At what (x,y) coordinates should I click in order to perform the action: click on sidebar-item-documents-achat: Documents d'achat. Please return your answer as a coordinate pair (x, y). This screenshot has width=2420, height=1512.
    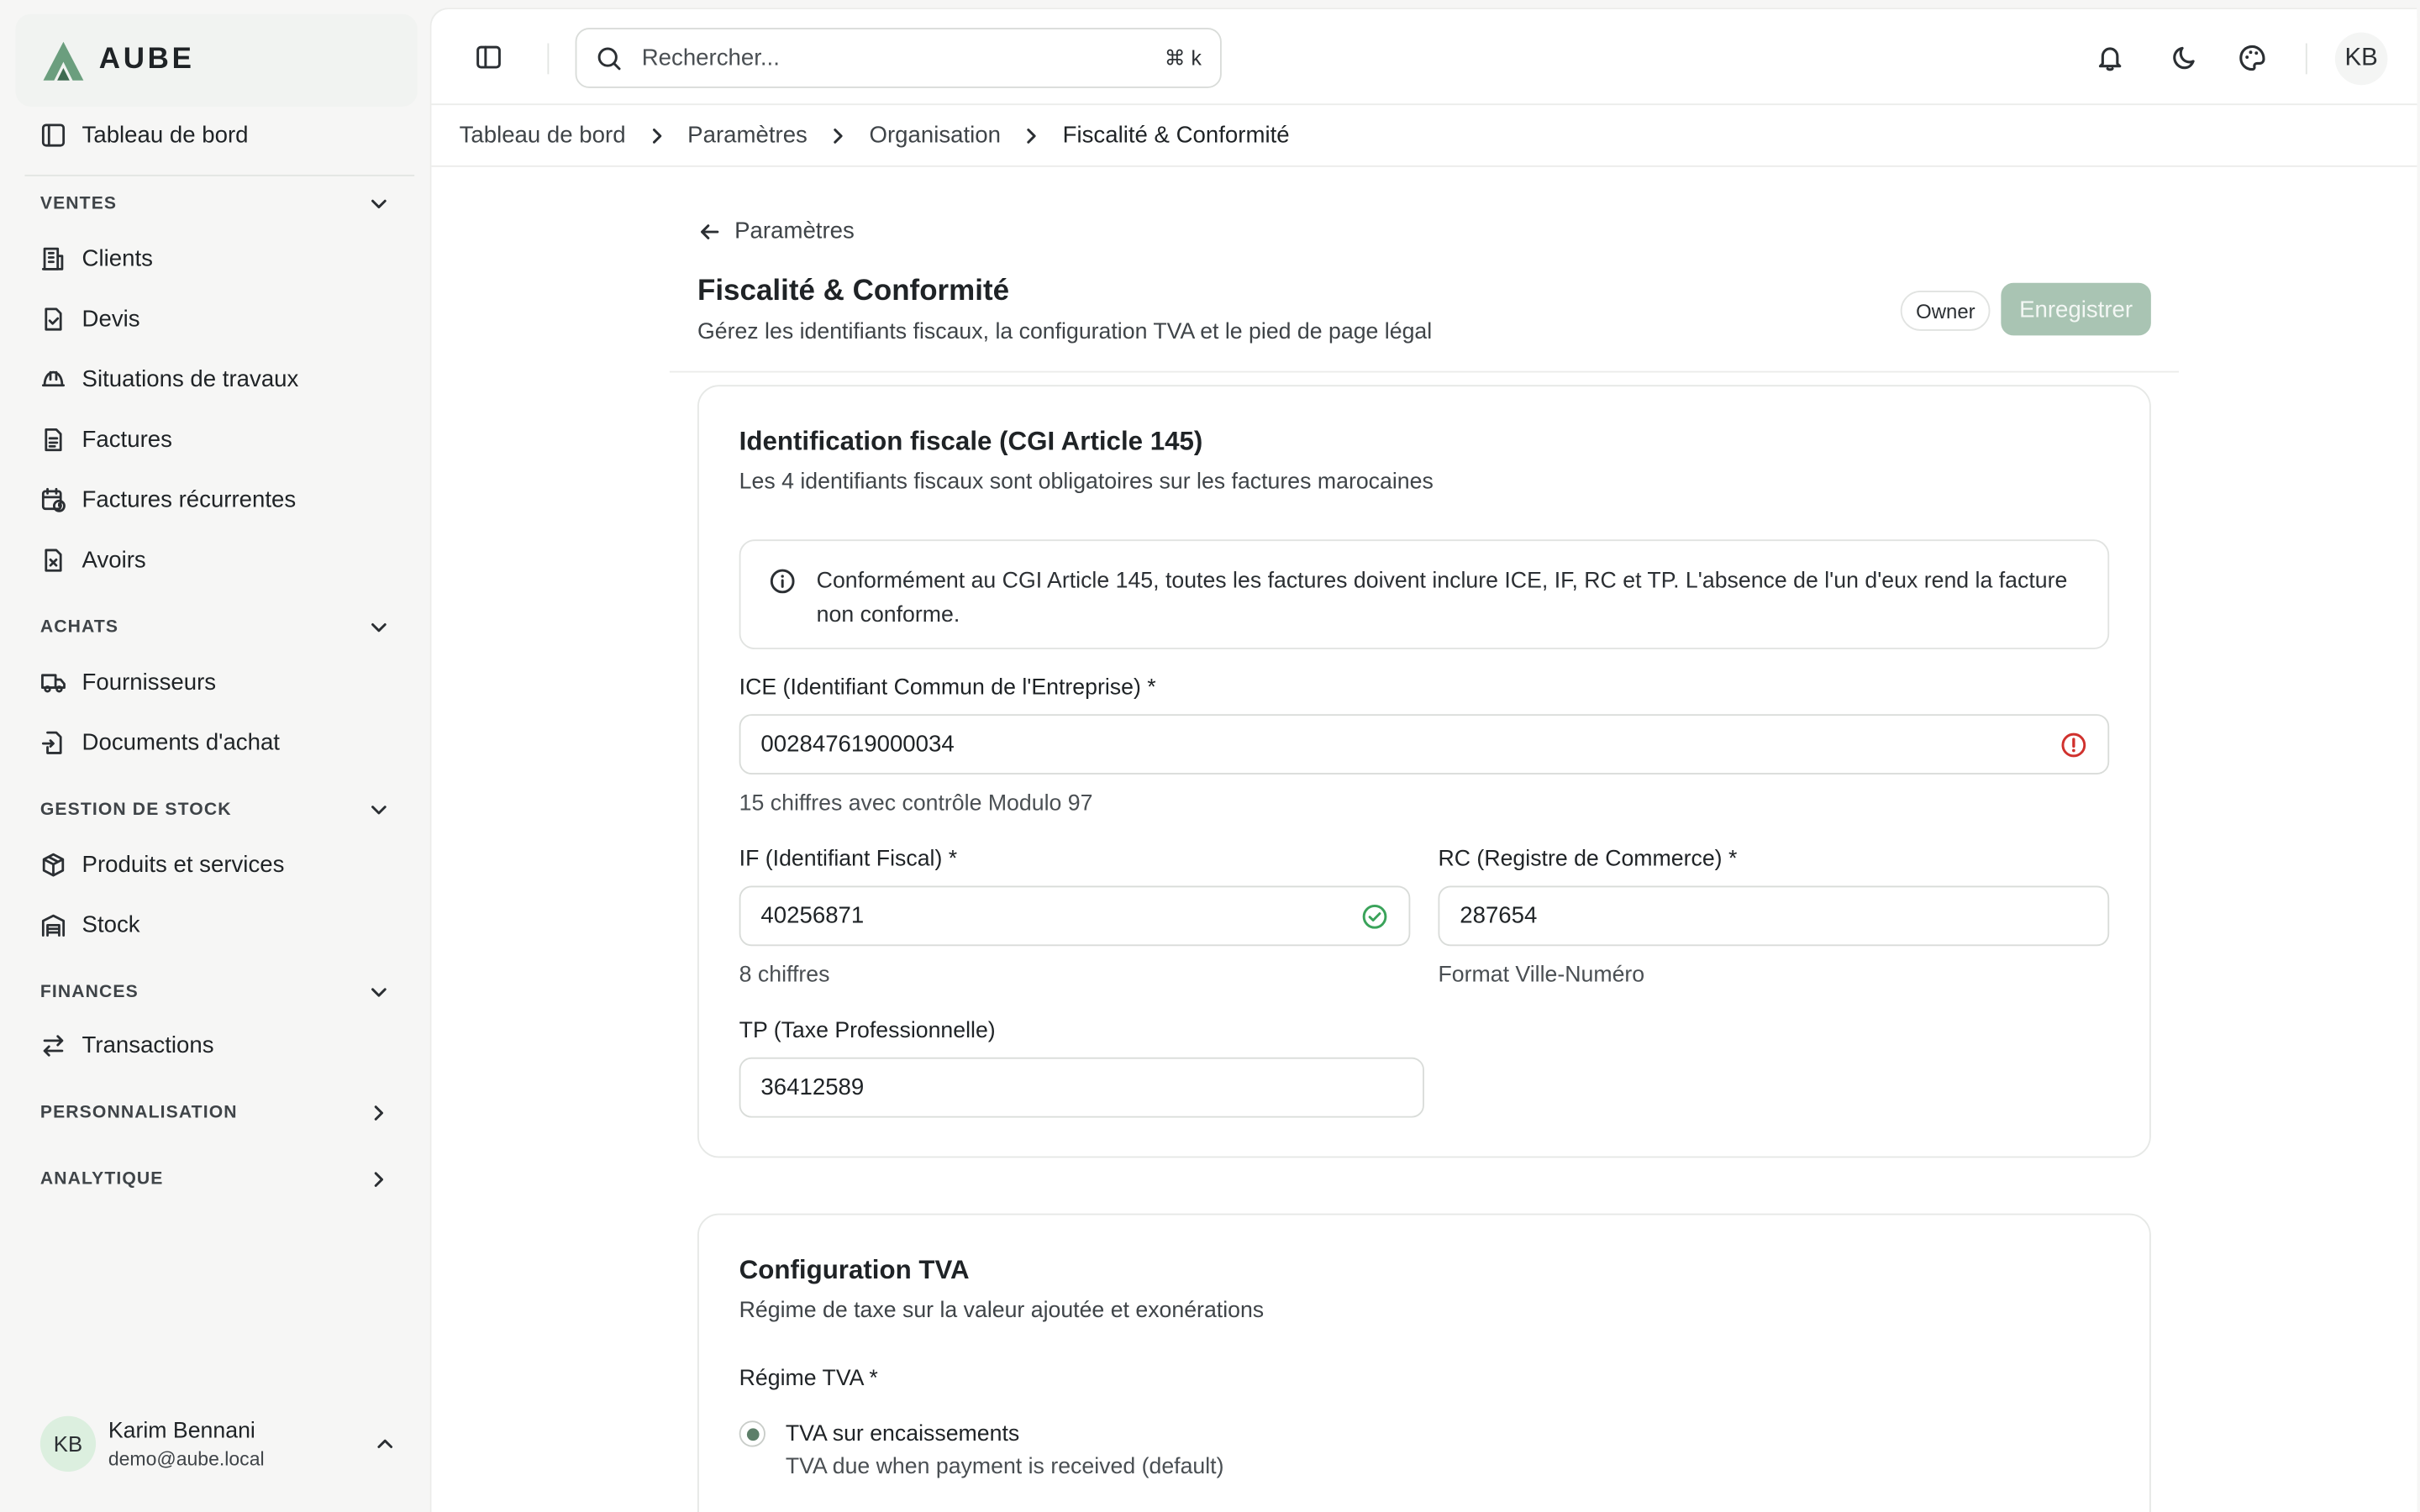
    Looking at the image, I should click on (160, 742).